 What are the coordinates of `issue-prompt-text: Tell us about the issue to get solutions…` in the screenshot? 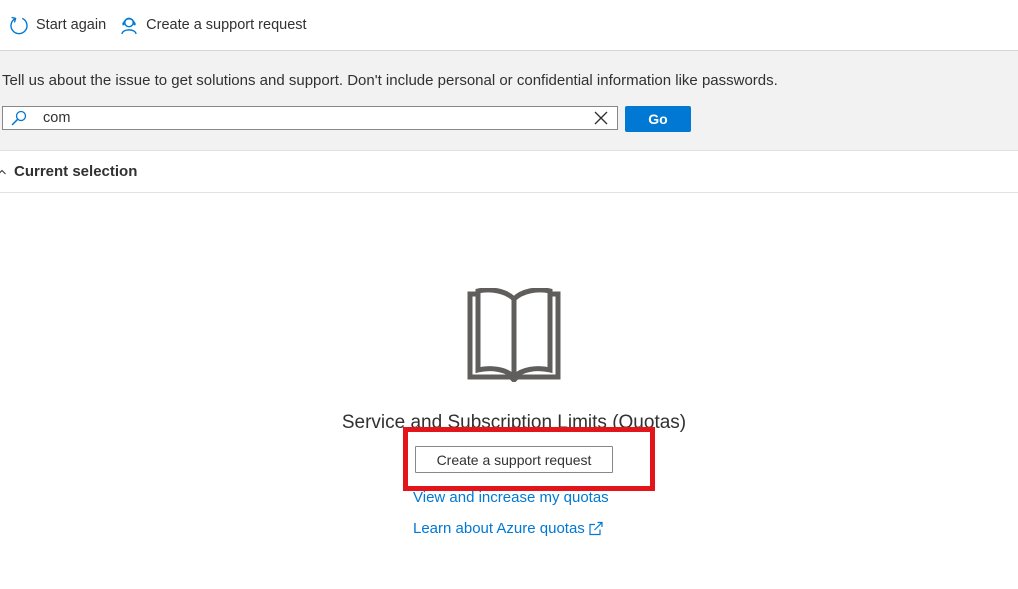 It's located at (390, 80).